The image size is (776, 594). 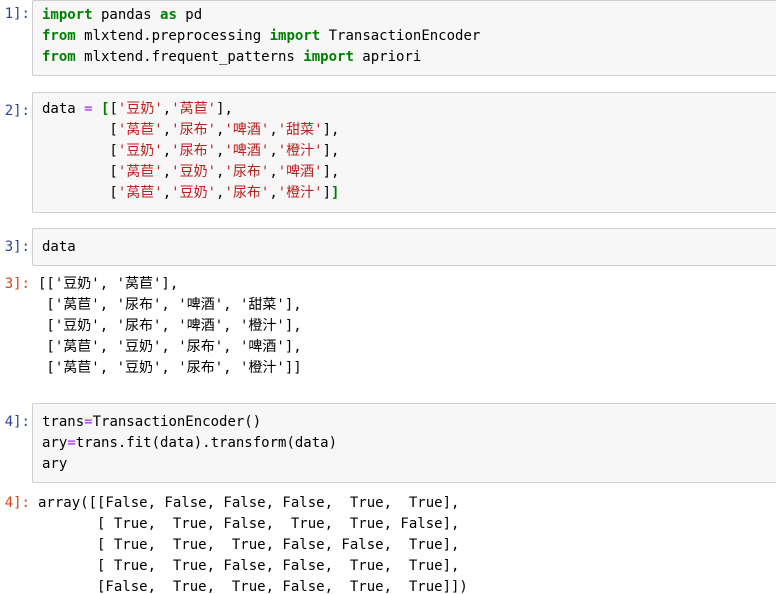 I want to click on code-cell-3: data, so click(x=404, y=247).